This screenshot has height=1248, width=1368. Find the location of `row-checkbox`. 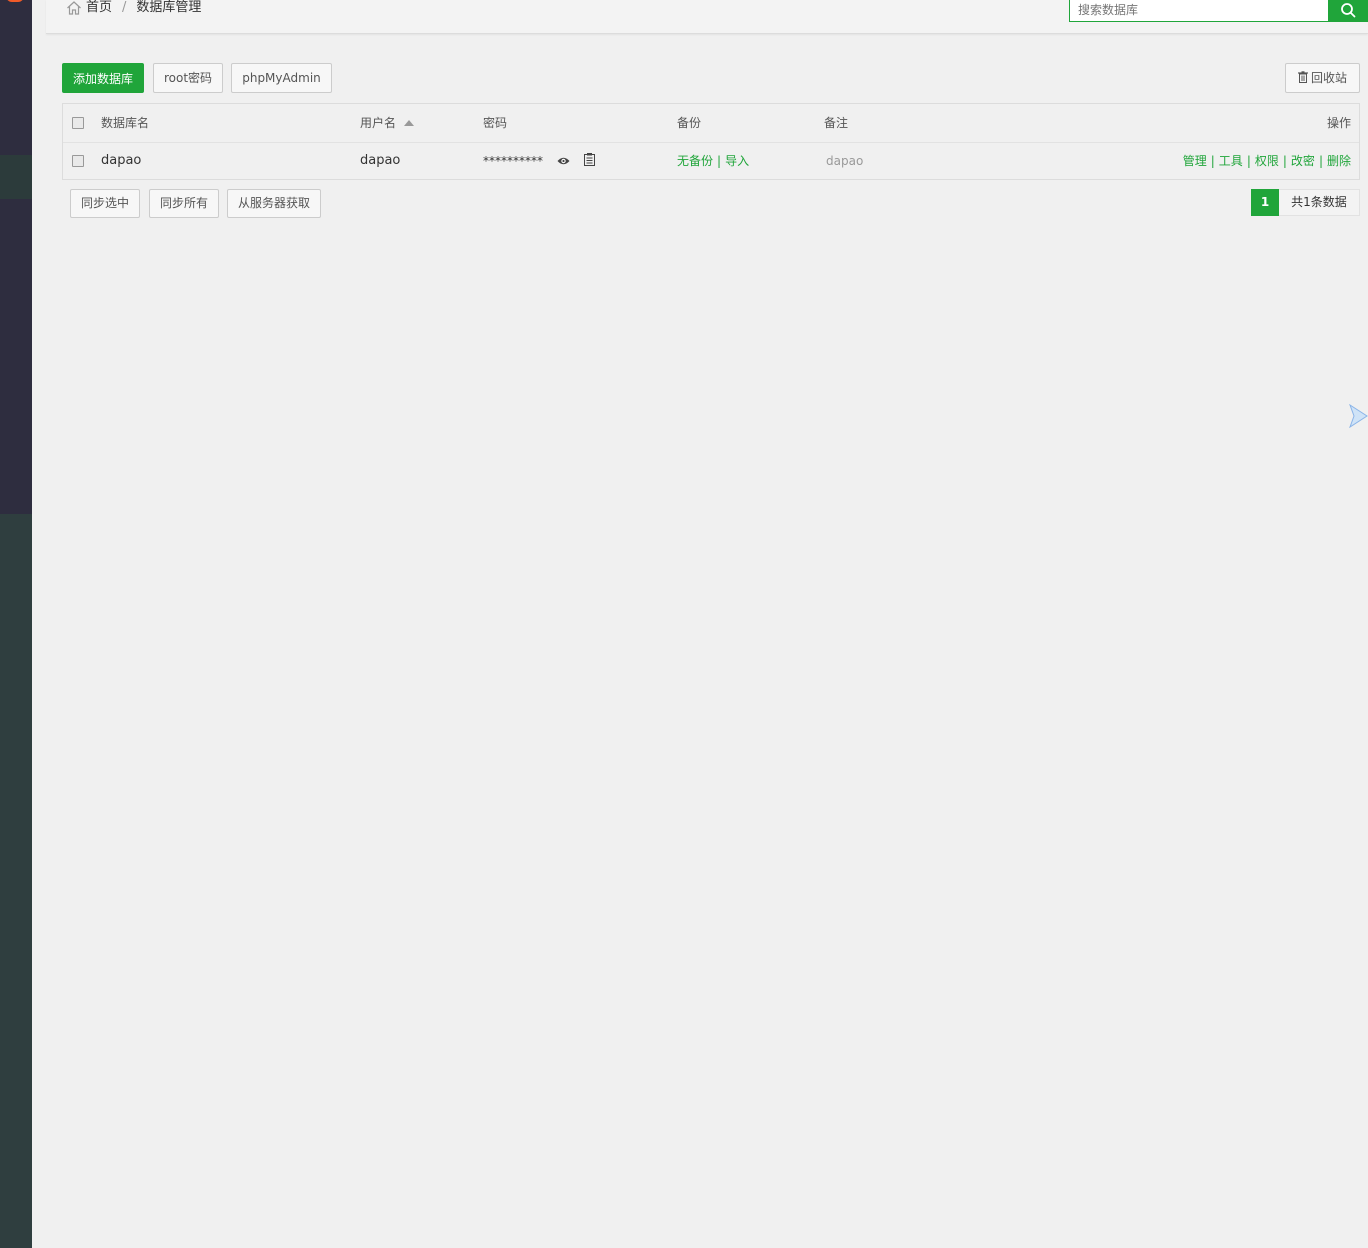

row-checkbox is located at coordinates (78, 161).